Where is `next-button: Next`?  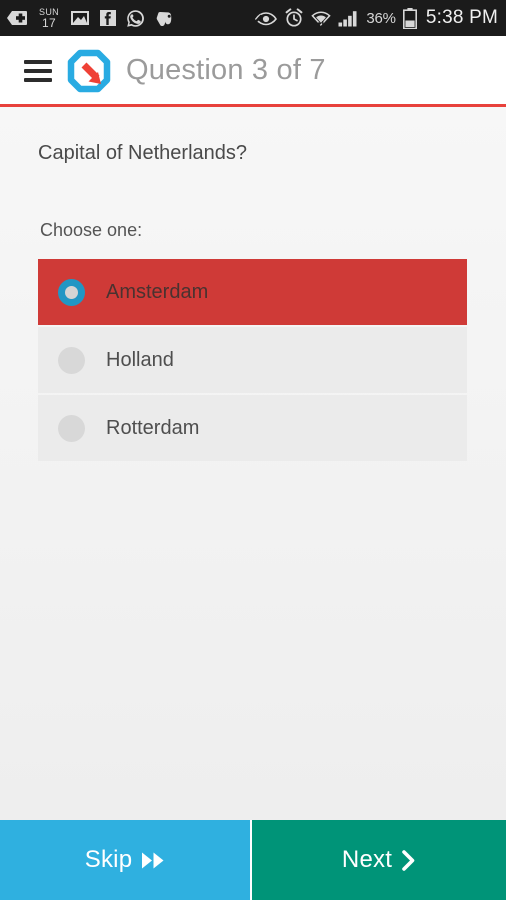 next-button: Next is located at coordinates (379, 860).